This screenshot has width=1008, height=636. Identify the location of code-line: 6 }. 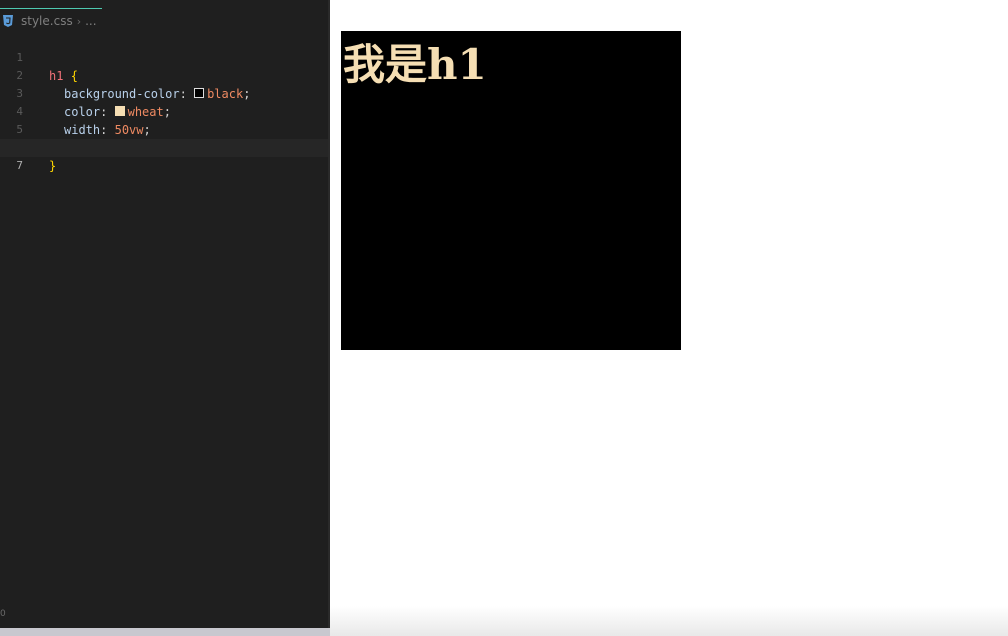
(164, 147).